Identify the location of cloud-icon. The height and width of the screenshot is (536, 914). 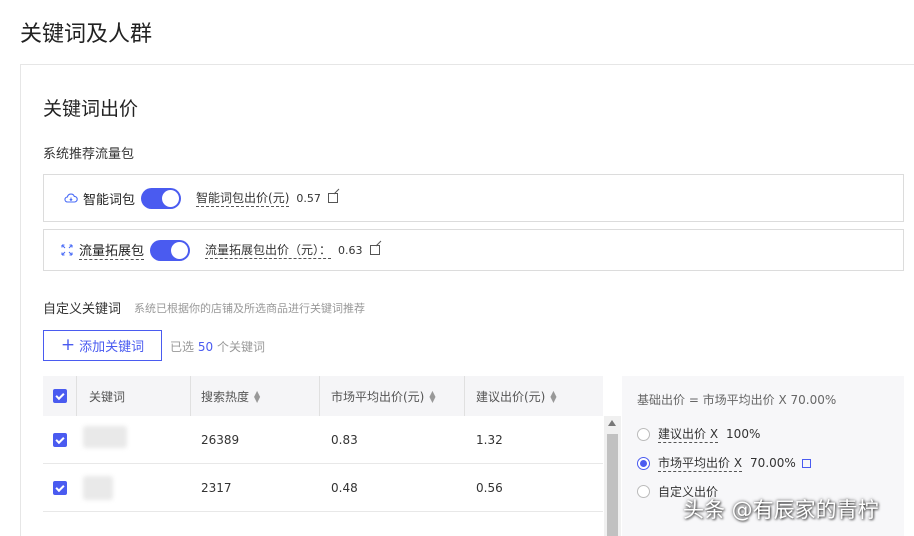
(71, 198).